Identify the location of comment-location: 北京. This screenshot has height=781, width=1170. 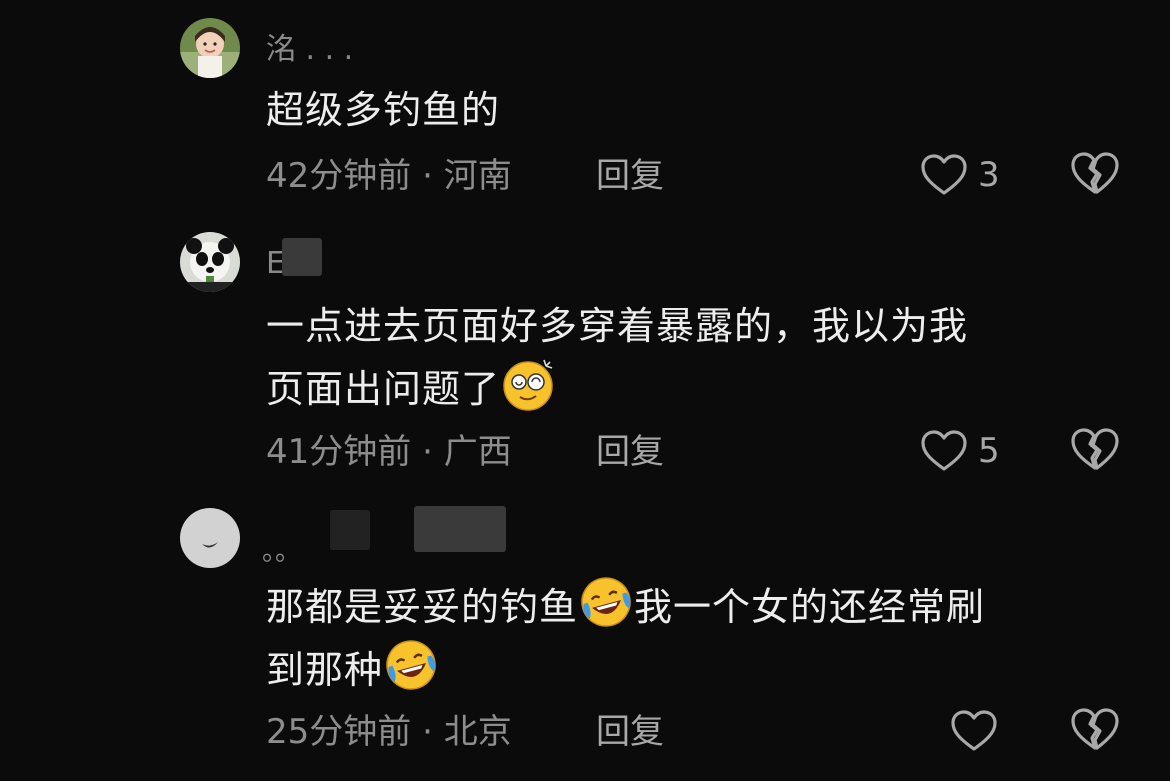
(477, 732).